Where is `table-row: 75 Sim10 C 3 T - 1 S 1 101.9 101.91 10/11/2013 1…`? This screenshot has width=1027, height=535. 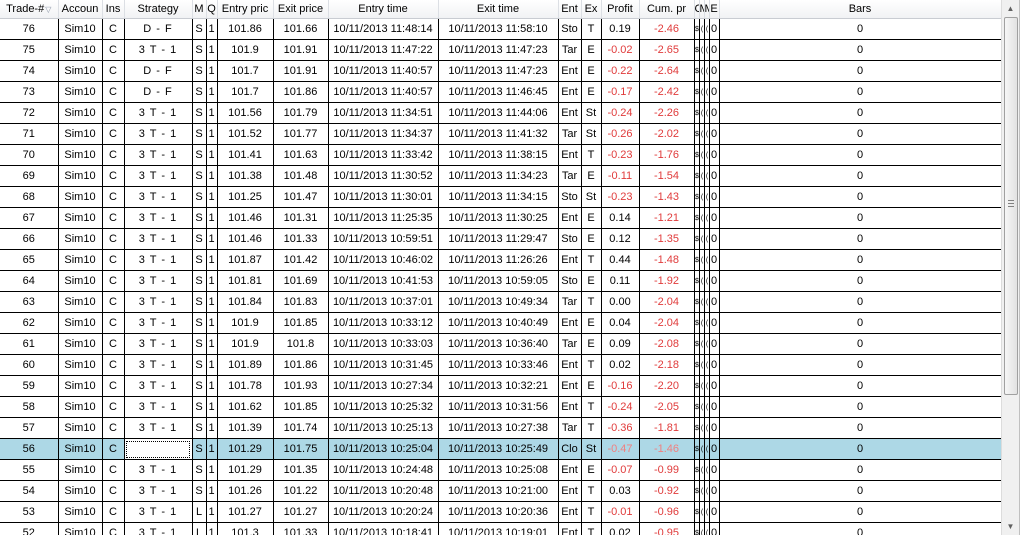
table-row: 75 Sim10 C 3 T - 1 S 1 101.9 101.91 10/11/2013 1… is located at coordinates (500, 50).